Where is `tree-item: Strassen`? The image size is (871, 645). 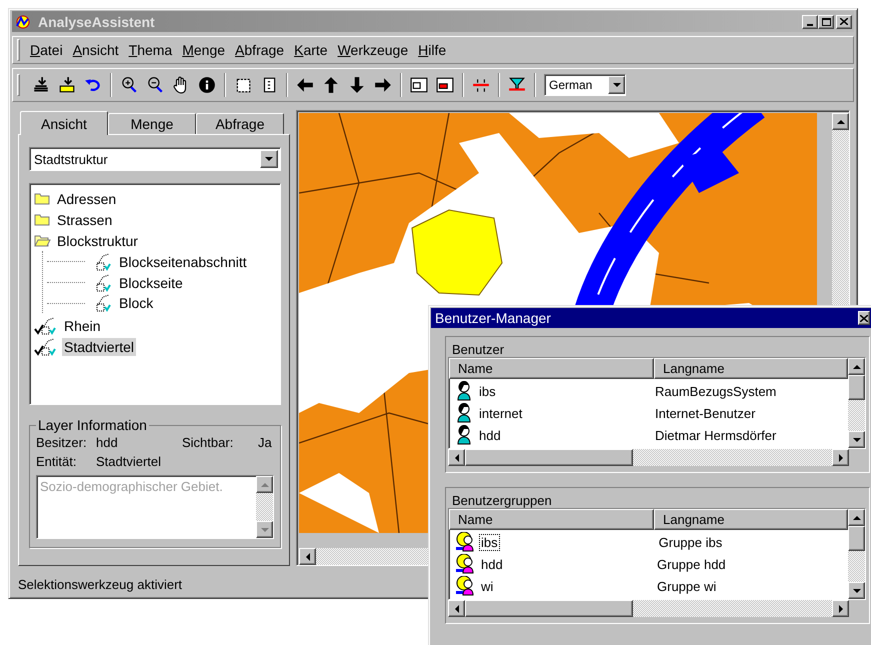 tree-item: Strassen is located at coordinates (84, 219).